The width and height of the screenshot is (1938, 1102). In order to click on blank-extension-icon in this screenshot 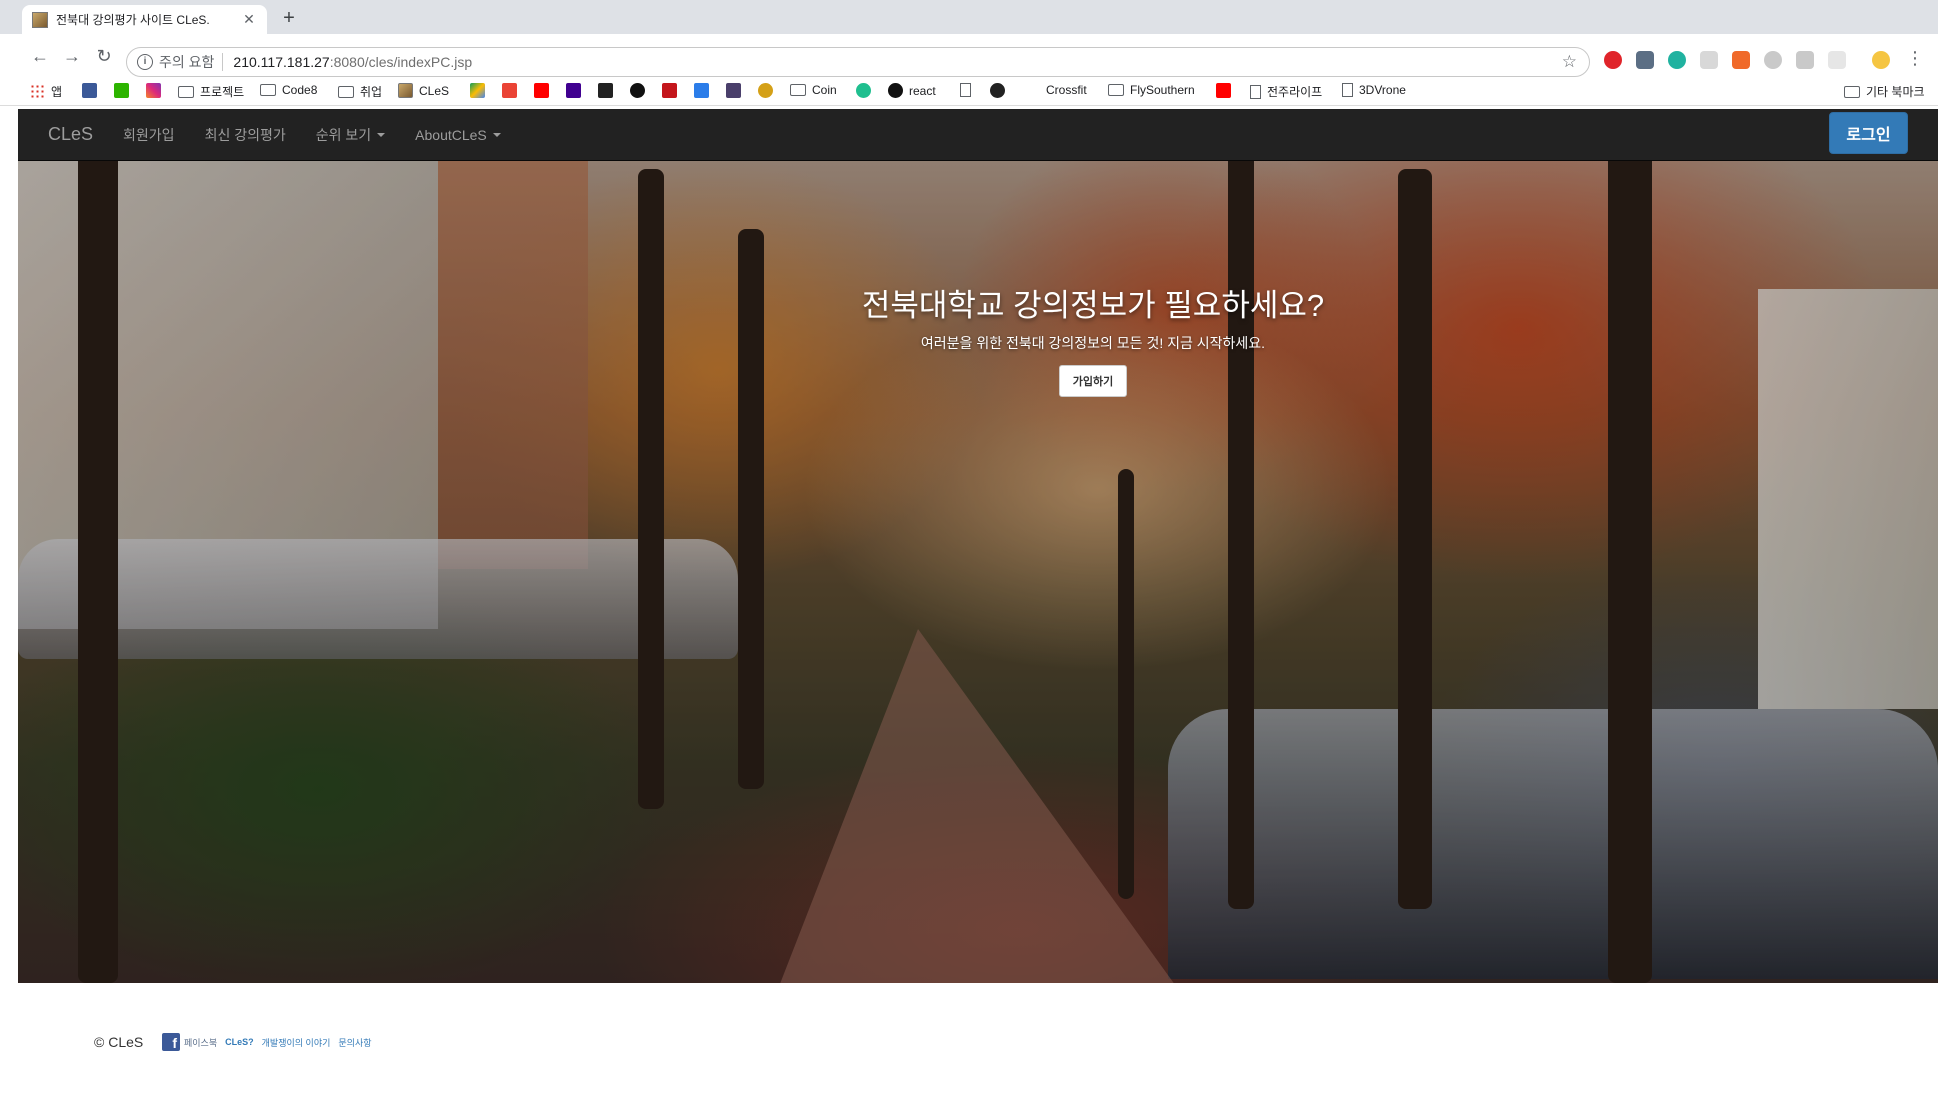, I will do `click(1837, 60)`.